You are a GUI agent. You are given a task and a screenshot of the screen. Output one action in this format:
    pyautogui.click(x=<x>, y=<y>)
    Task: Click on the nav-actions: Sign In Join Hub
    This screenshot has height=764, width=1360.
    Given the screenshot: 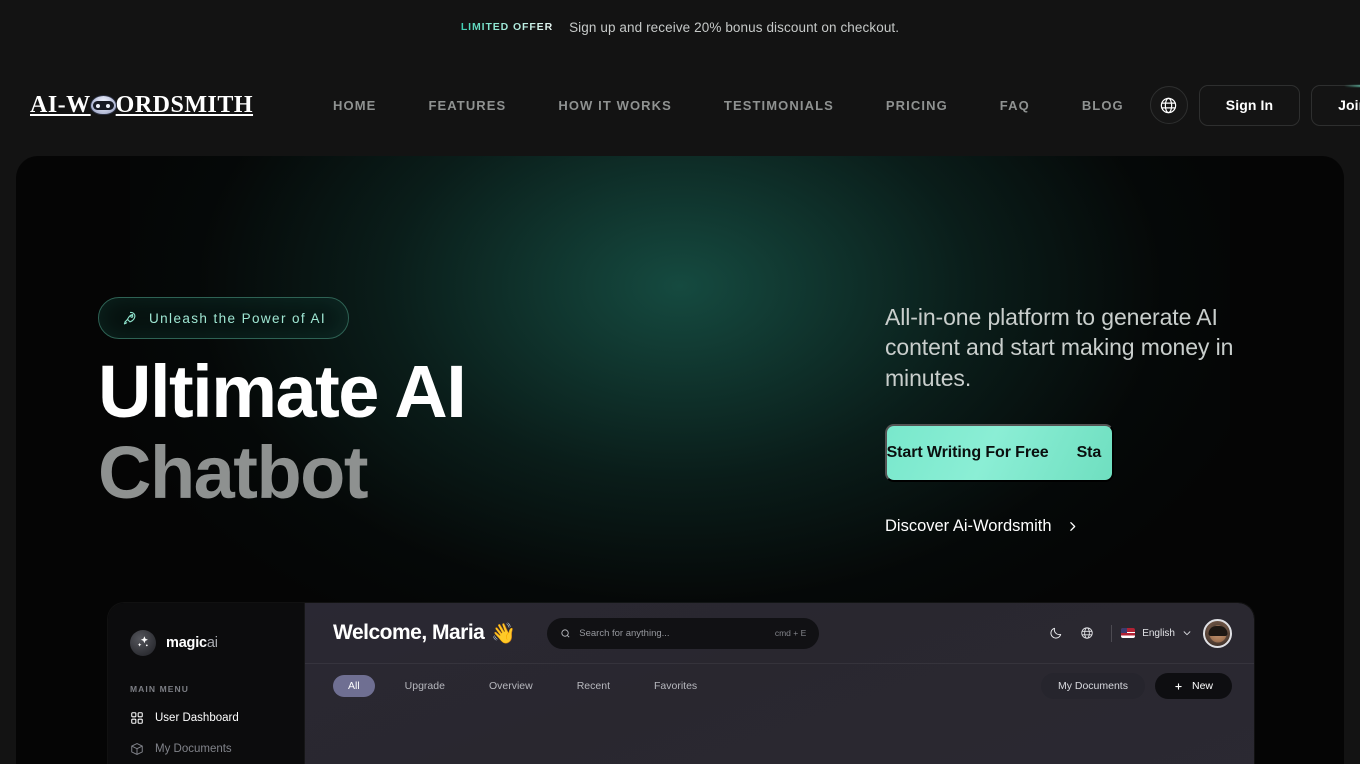 What is the action you would take?
    pyautogui.click(x=1254, y=105)
    